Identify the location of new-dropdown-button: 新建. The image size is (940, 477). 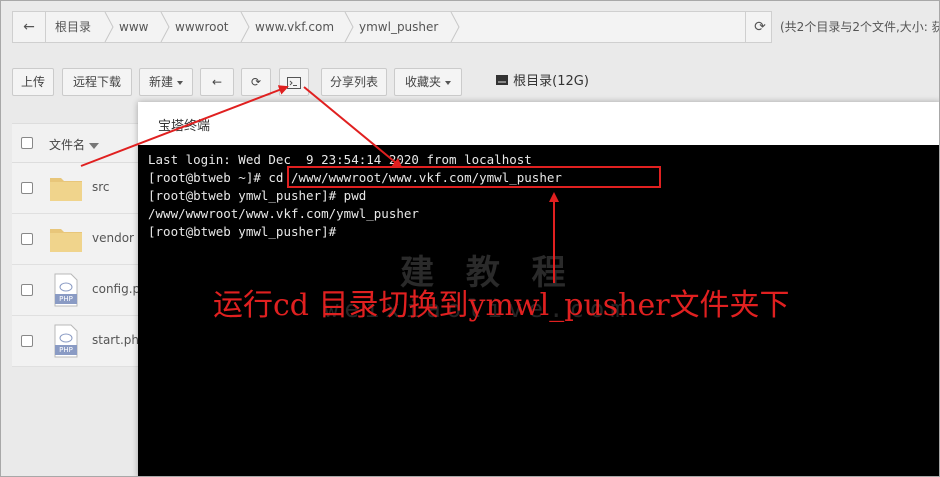
(166, 82).